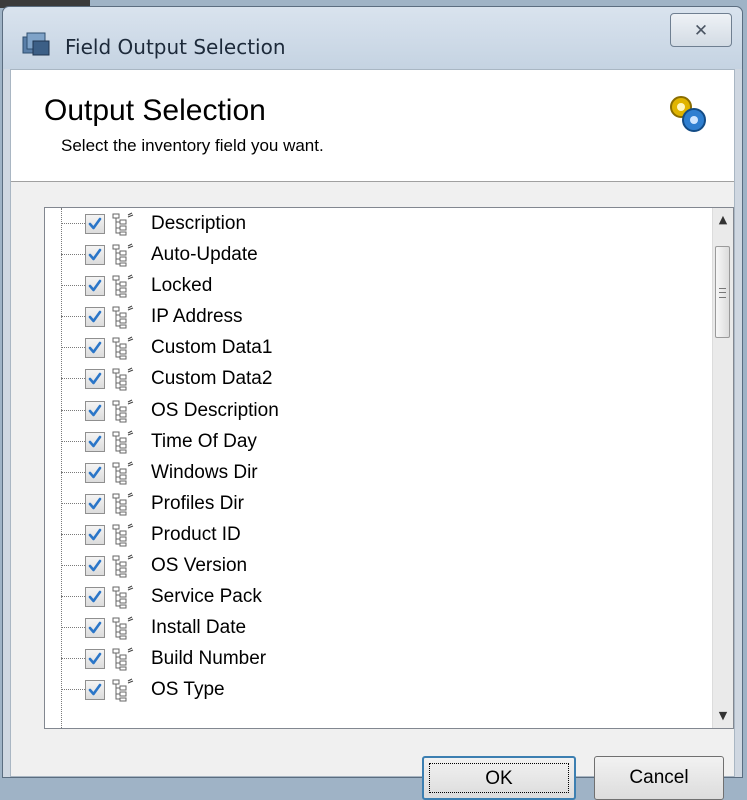  What do you see at coordinates (701, 30) in the screenshot?
I see `close-button: ✕` at bounding box center [701, 30].